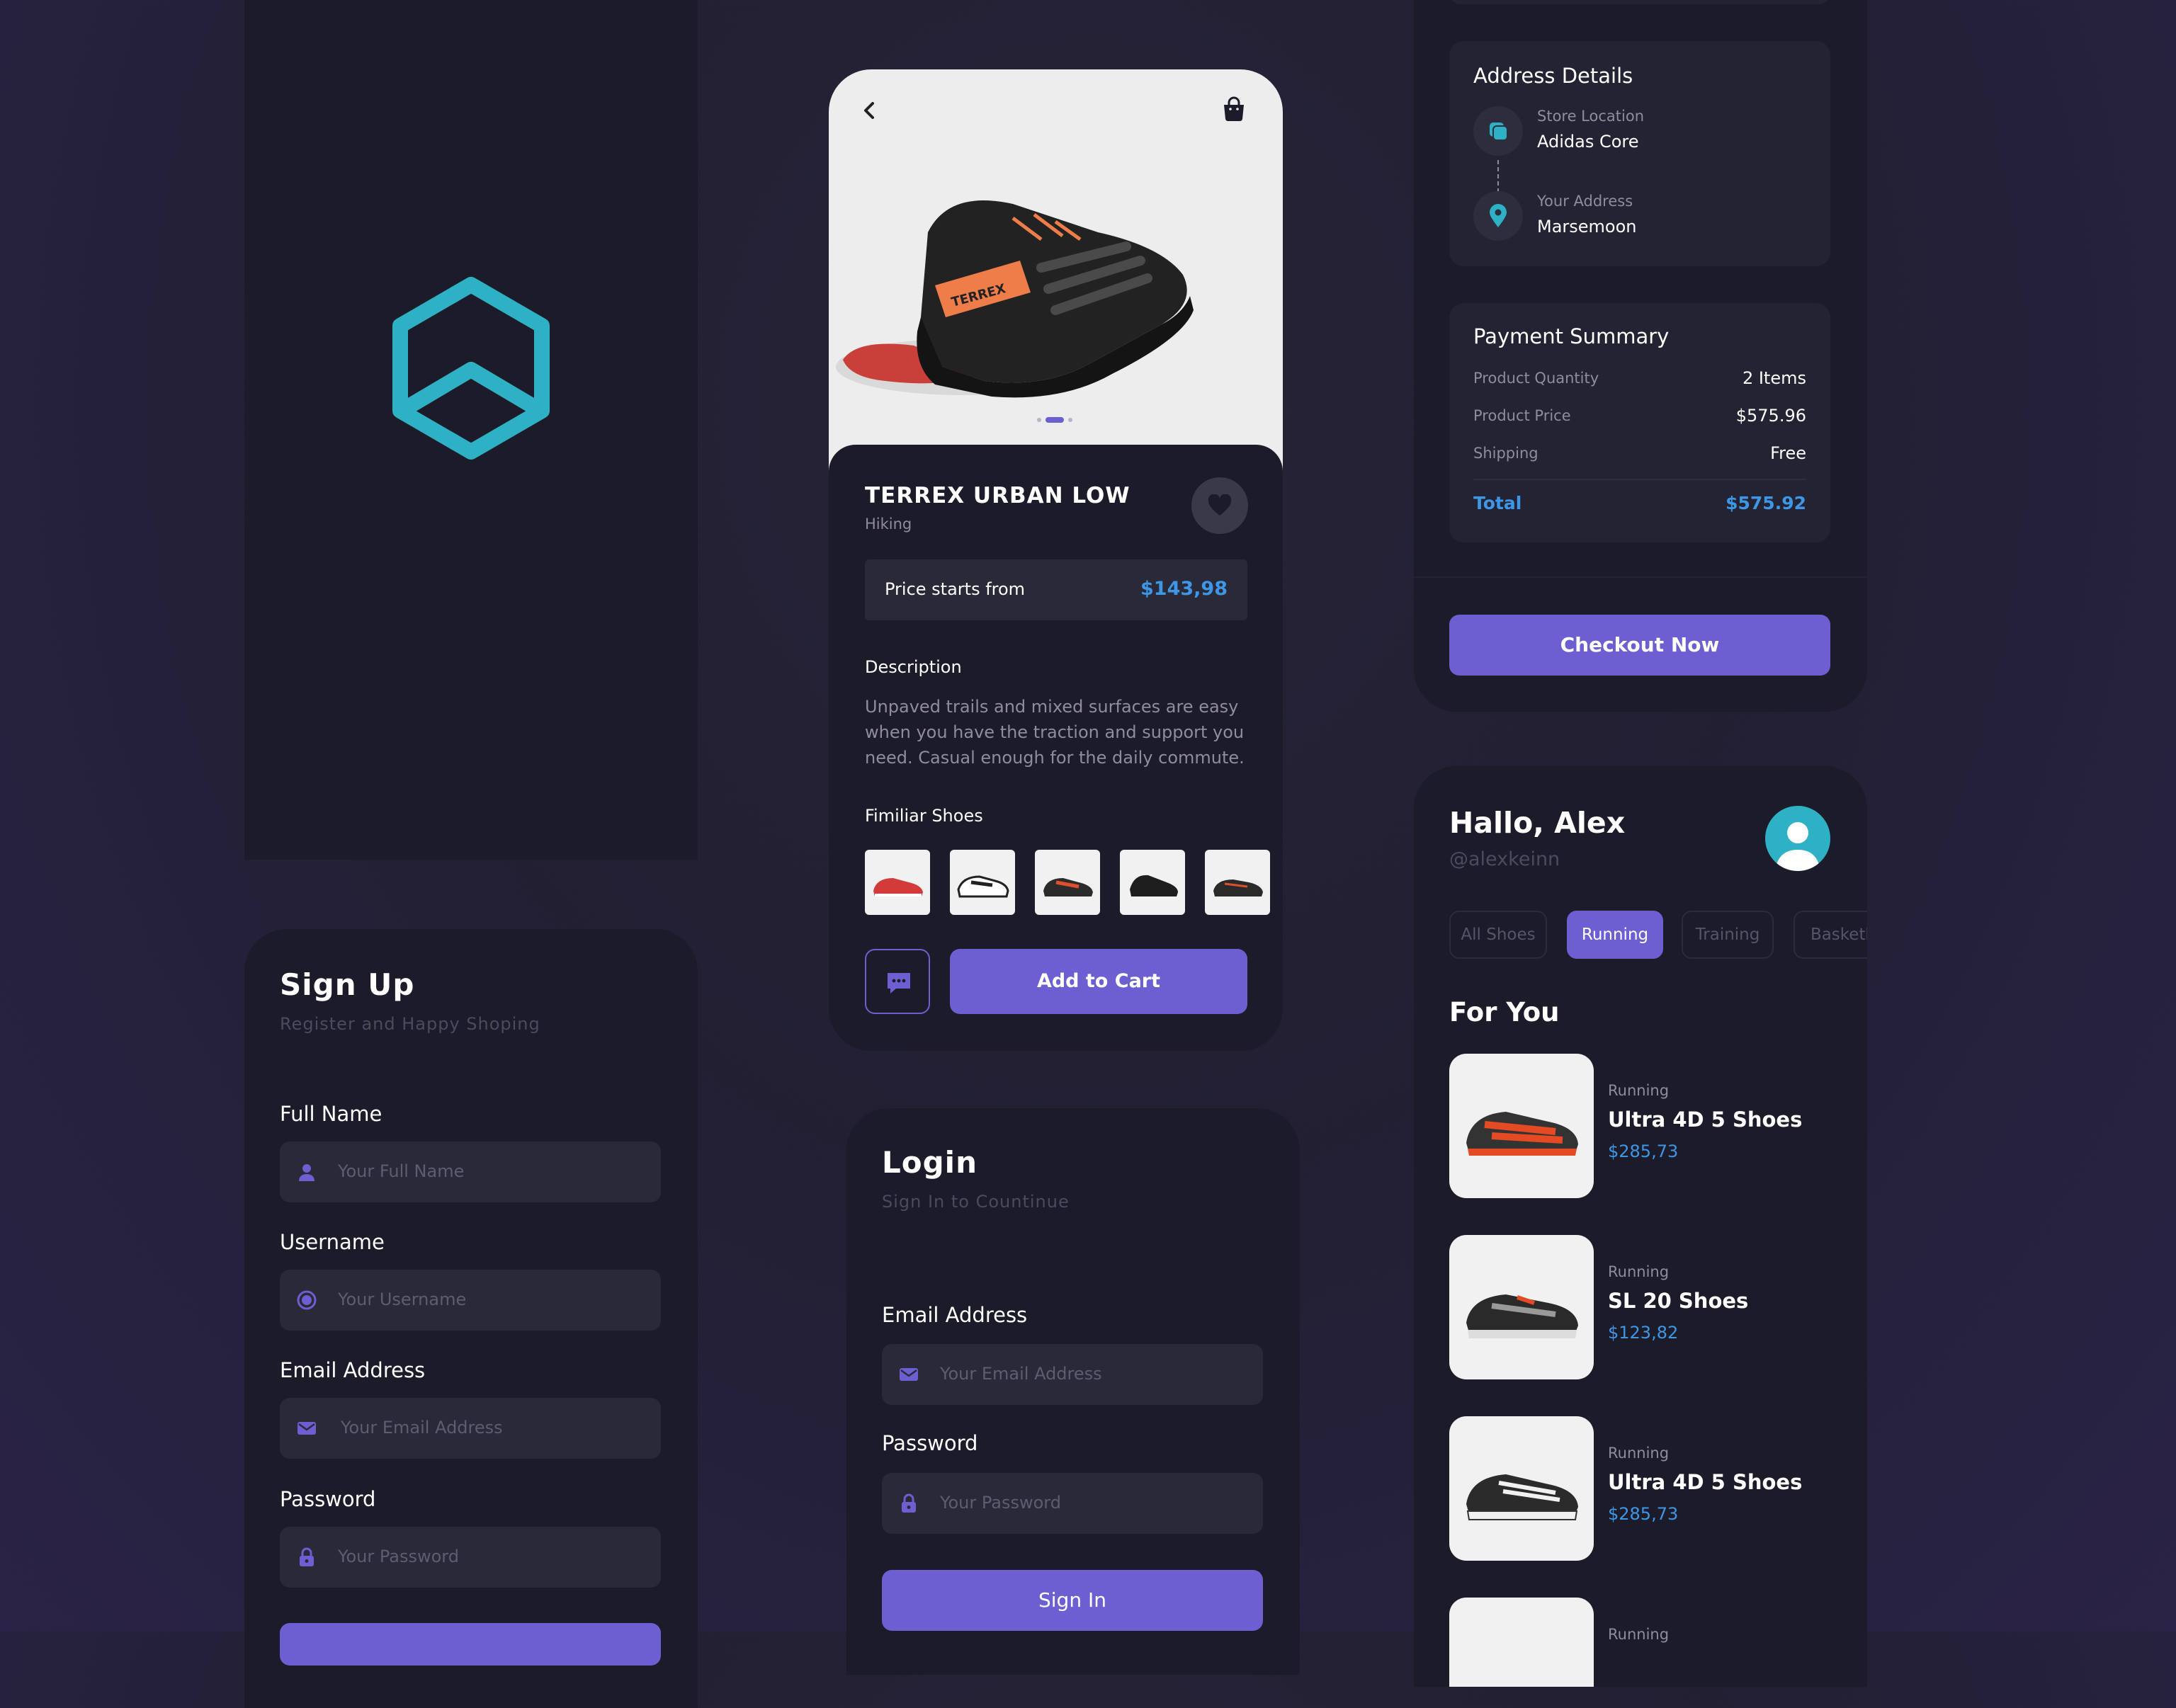 The width and height of the screenshot is (2176, 1708). What do you see at coordinates (889, 524) in the screenshot?
I see `product-category: Hiking` at bounding box center [889, 524].